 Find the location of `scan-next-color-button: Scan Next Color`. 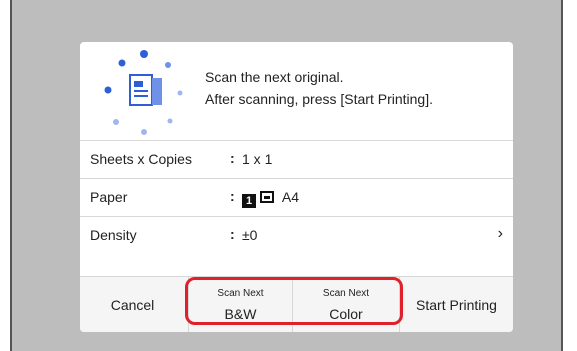

scan-next-color-button: Scan Next Color is located at coordinates (346, 304).